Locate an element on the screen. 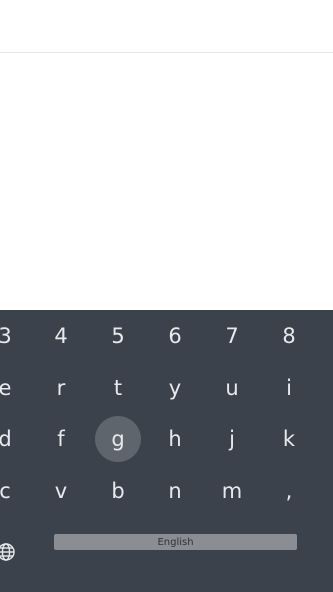  key-e: e is located at coordinates (14, 388).